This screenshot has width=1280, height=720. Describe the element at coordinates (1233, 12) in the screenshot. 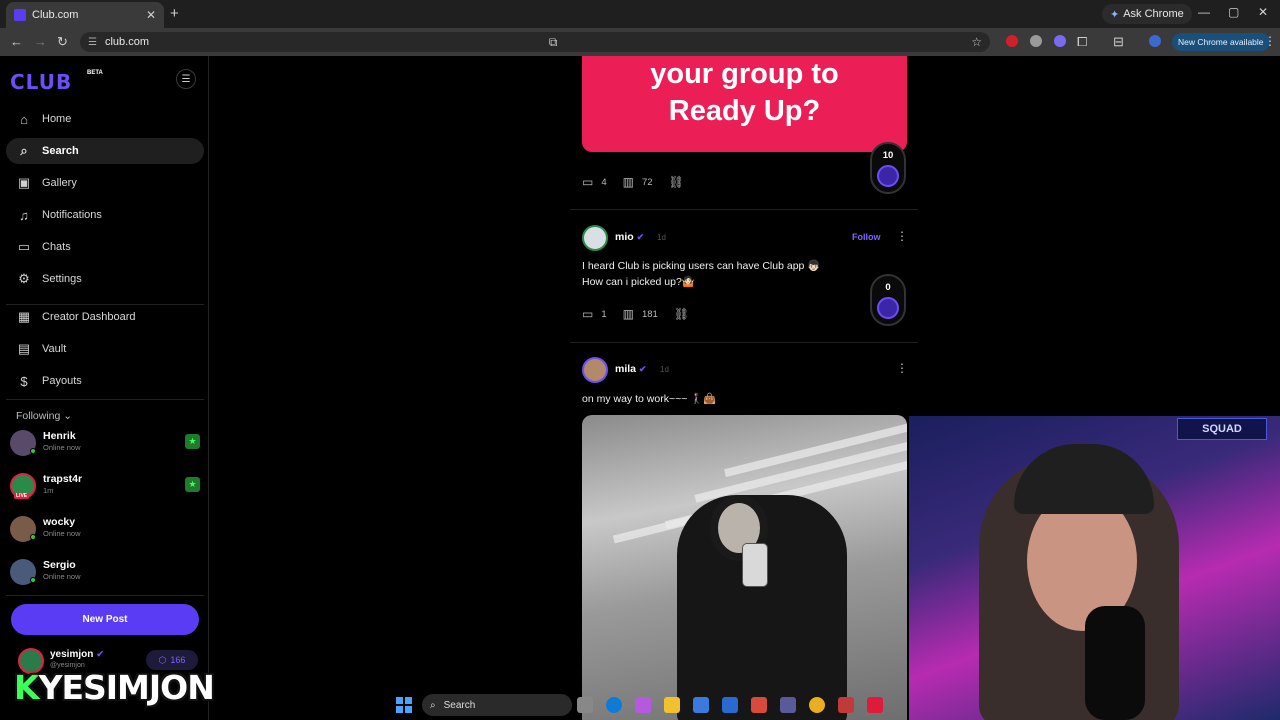

I see `maximize-button: ▢` at that location.